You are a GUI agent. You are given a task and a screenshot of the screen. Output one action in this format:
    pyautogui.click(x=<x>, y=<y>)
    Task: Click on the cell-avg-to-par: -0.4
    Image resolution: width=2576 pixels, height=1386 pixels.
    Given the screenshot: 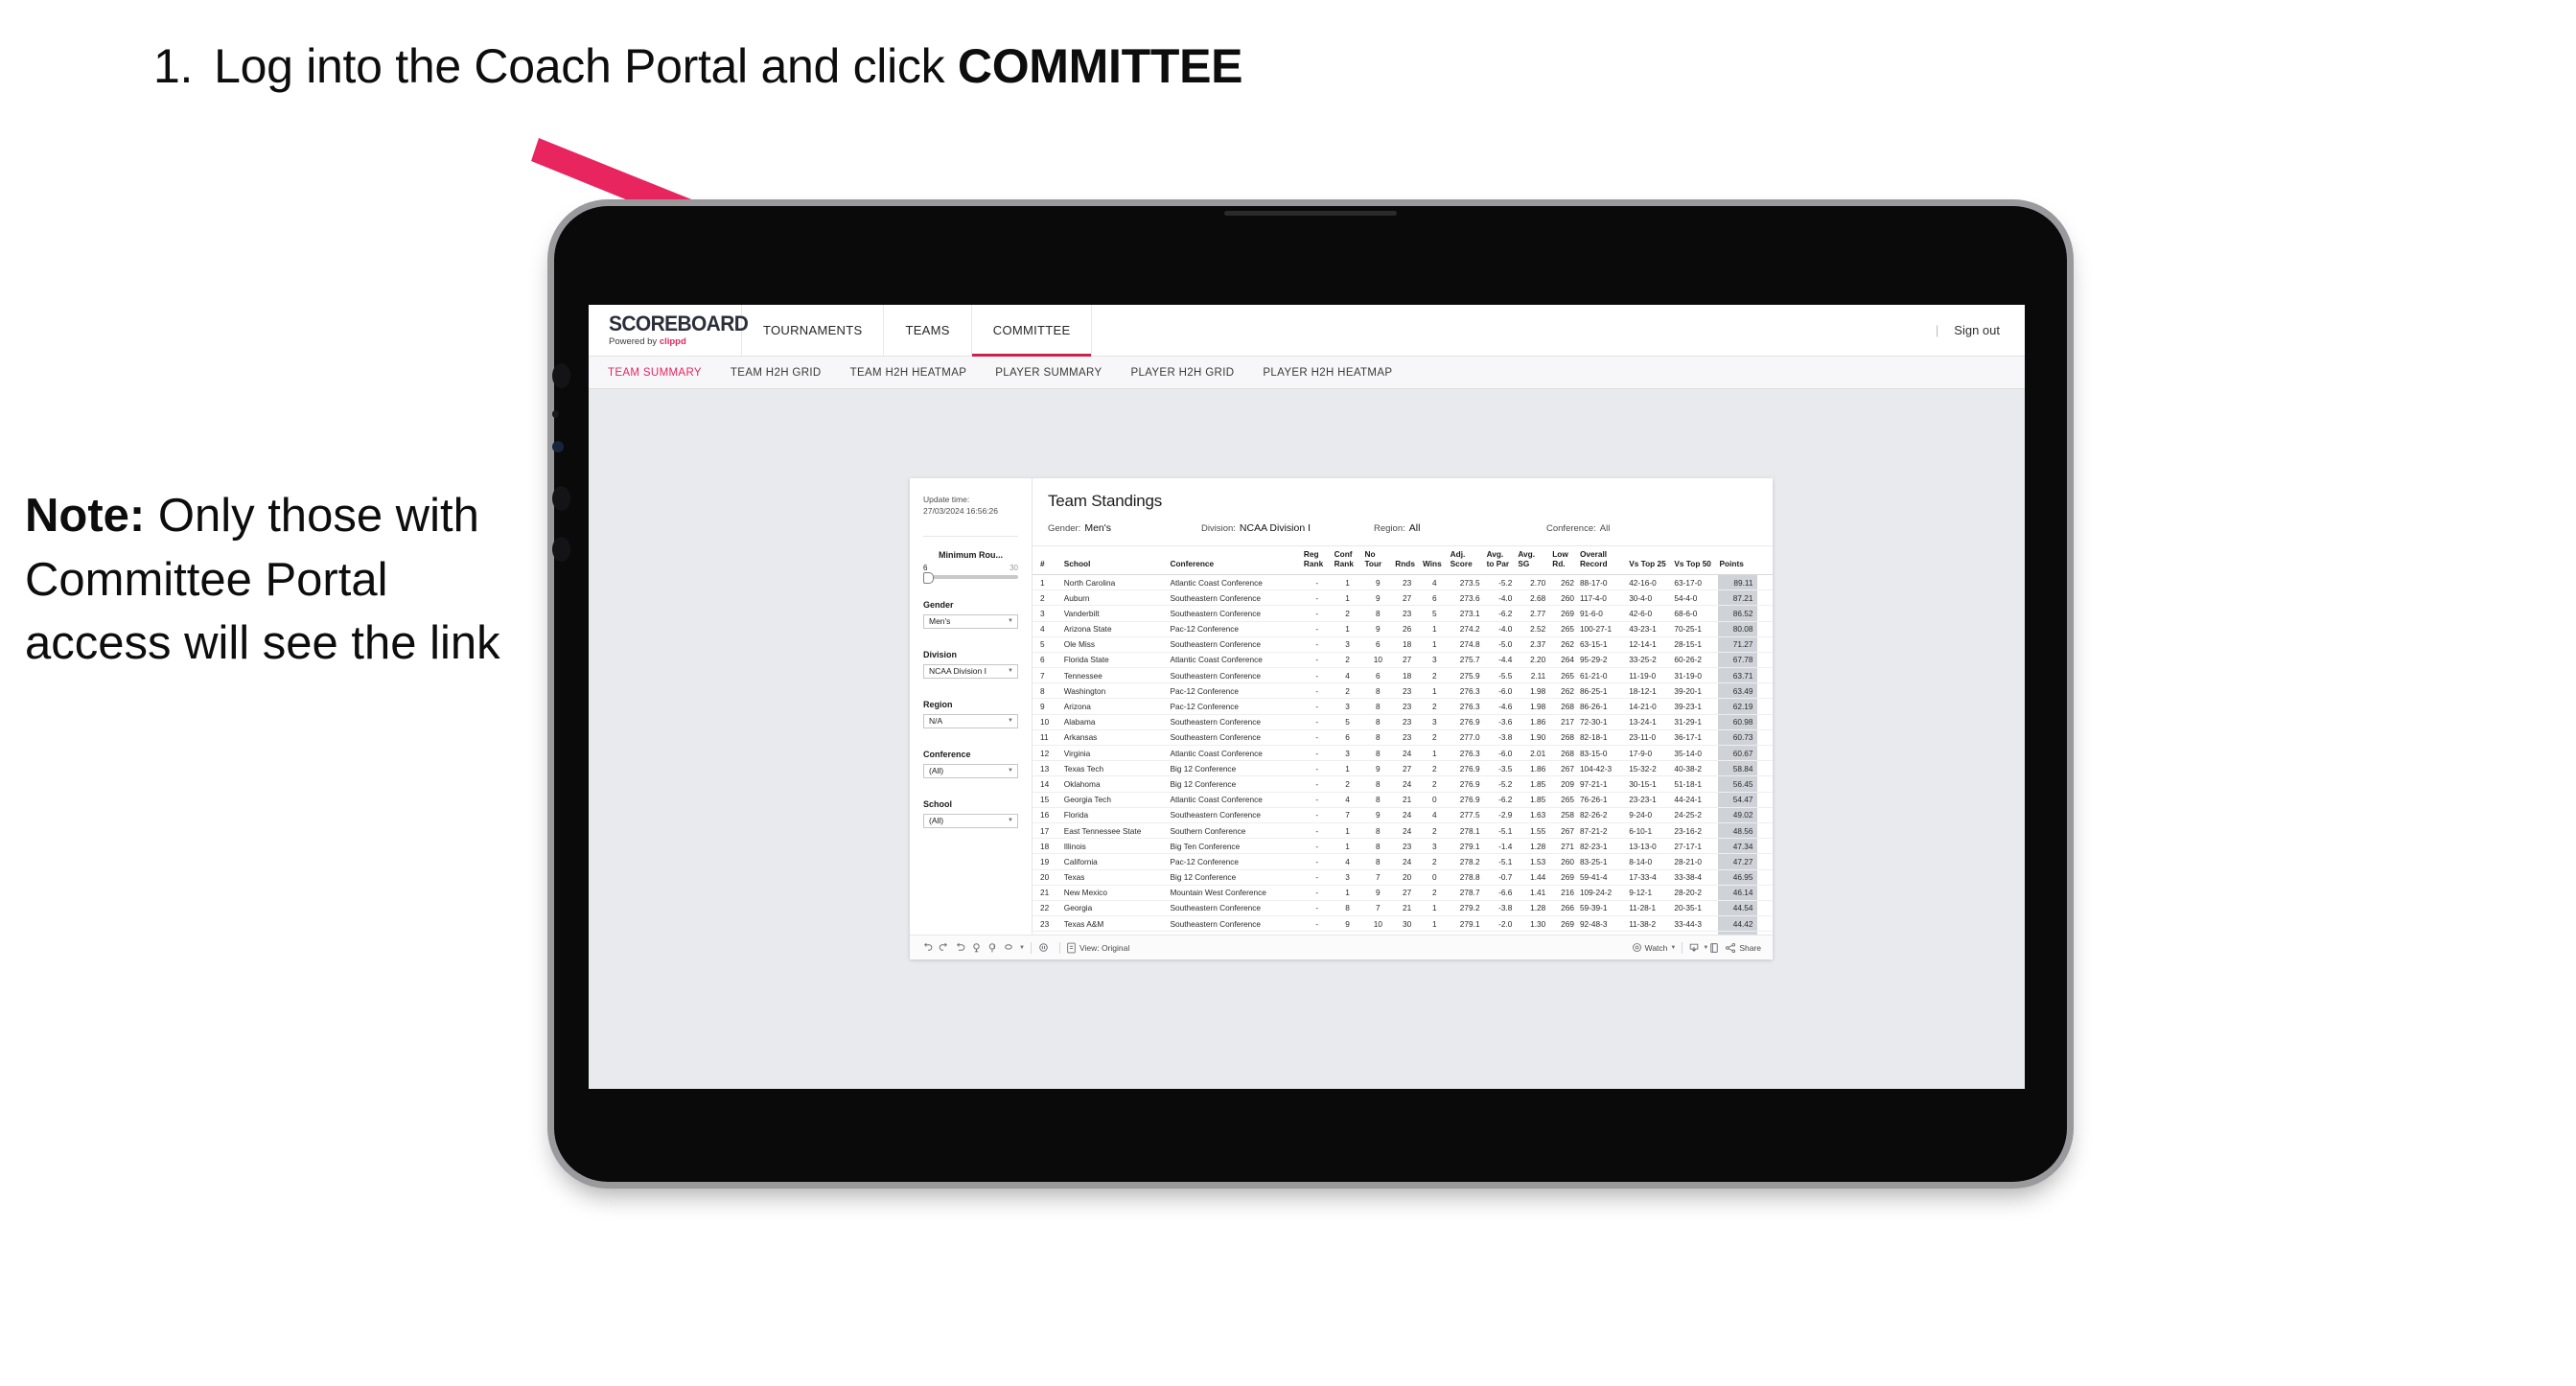 What is the action you would take?
    pyautogui.click(x=1501, y=933)
    